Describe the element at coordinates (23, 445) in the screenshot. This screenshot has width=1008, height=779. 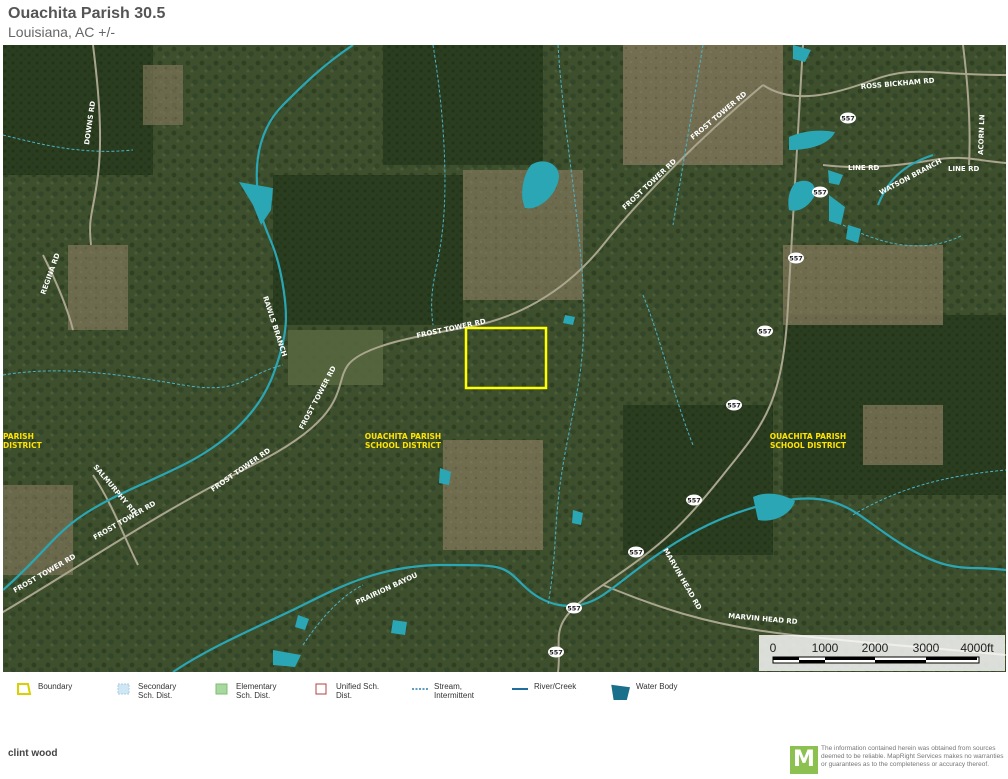
I see `district-label: DISTRICT` at that location.